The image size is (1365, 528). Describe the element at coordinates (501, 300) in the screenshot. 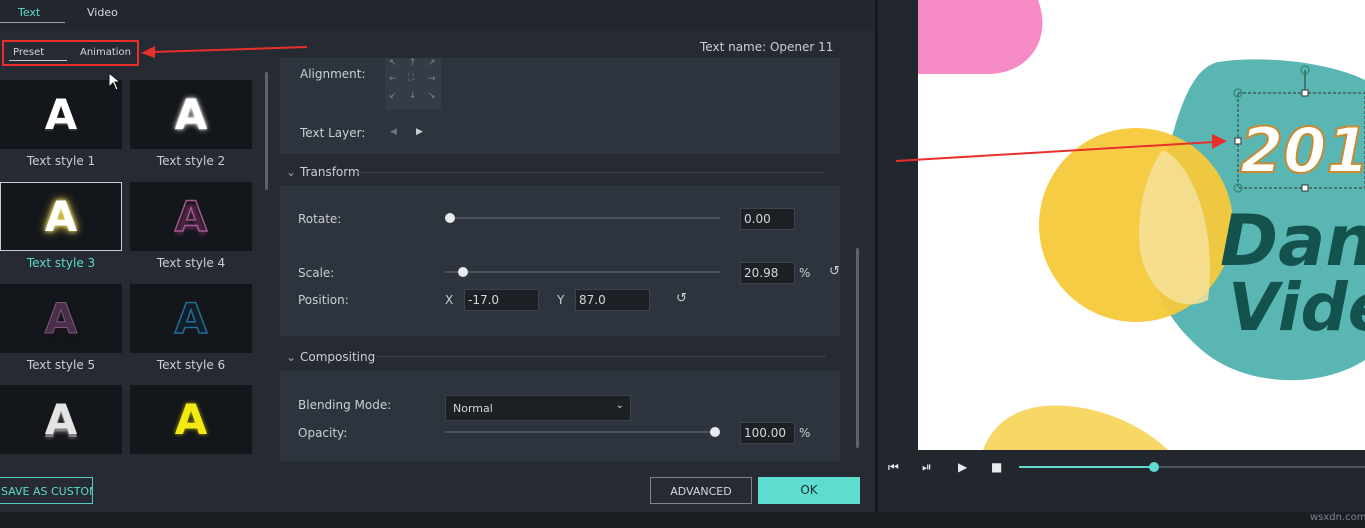

I see `position-x-input: -17.0` at that location.